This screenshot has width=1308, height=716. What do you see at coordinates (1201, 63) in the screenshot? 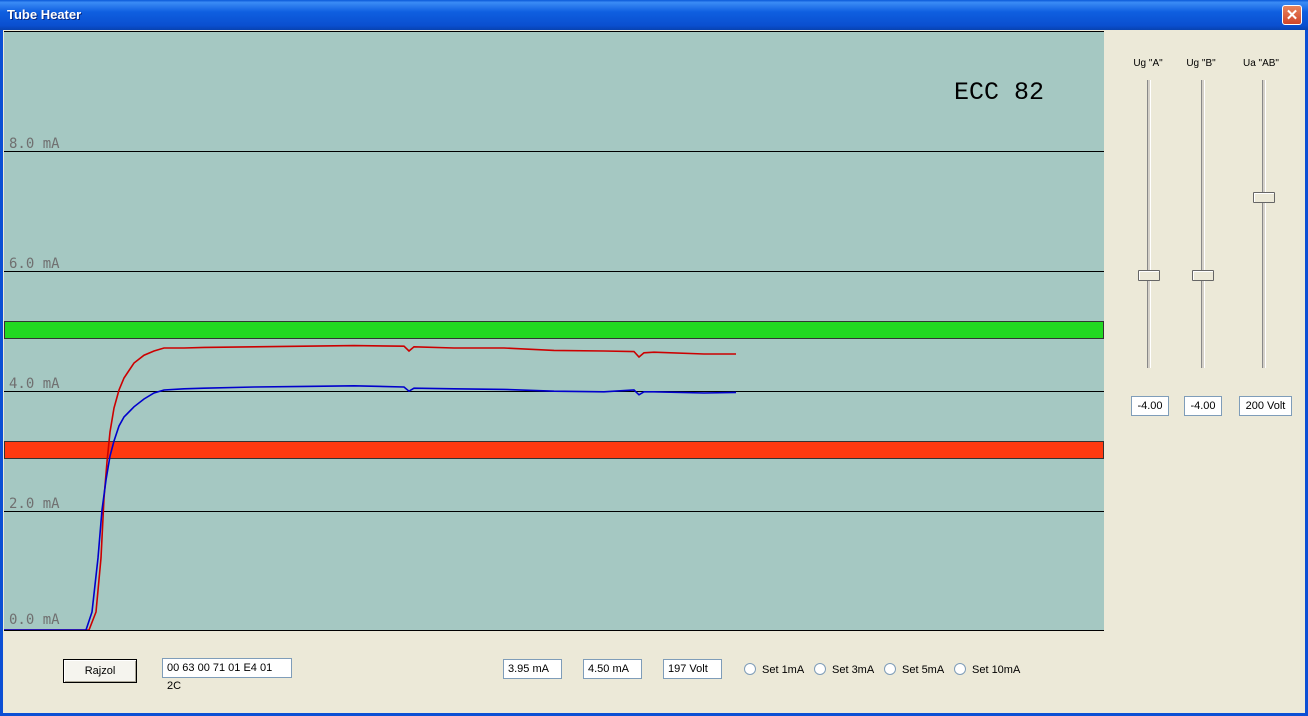
I see `slider-label-ug-b: Ug "B"` at bounding box center [1201, 63].